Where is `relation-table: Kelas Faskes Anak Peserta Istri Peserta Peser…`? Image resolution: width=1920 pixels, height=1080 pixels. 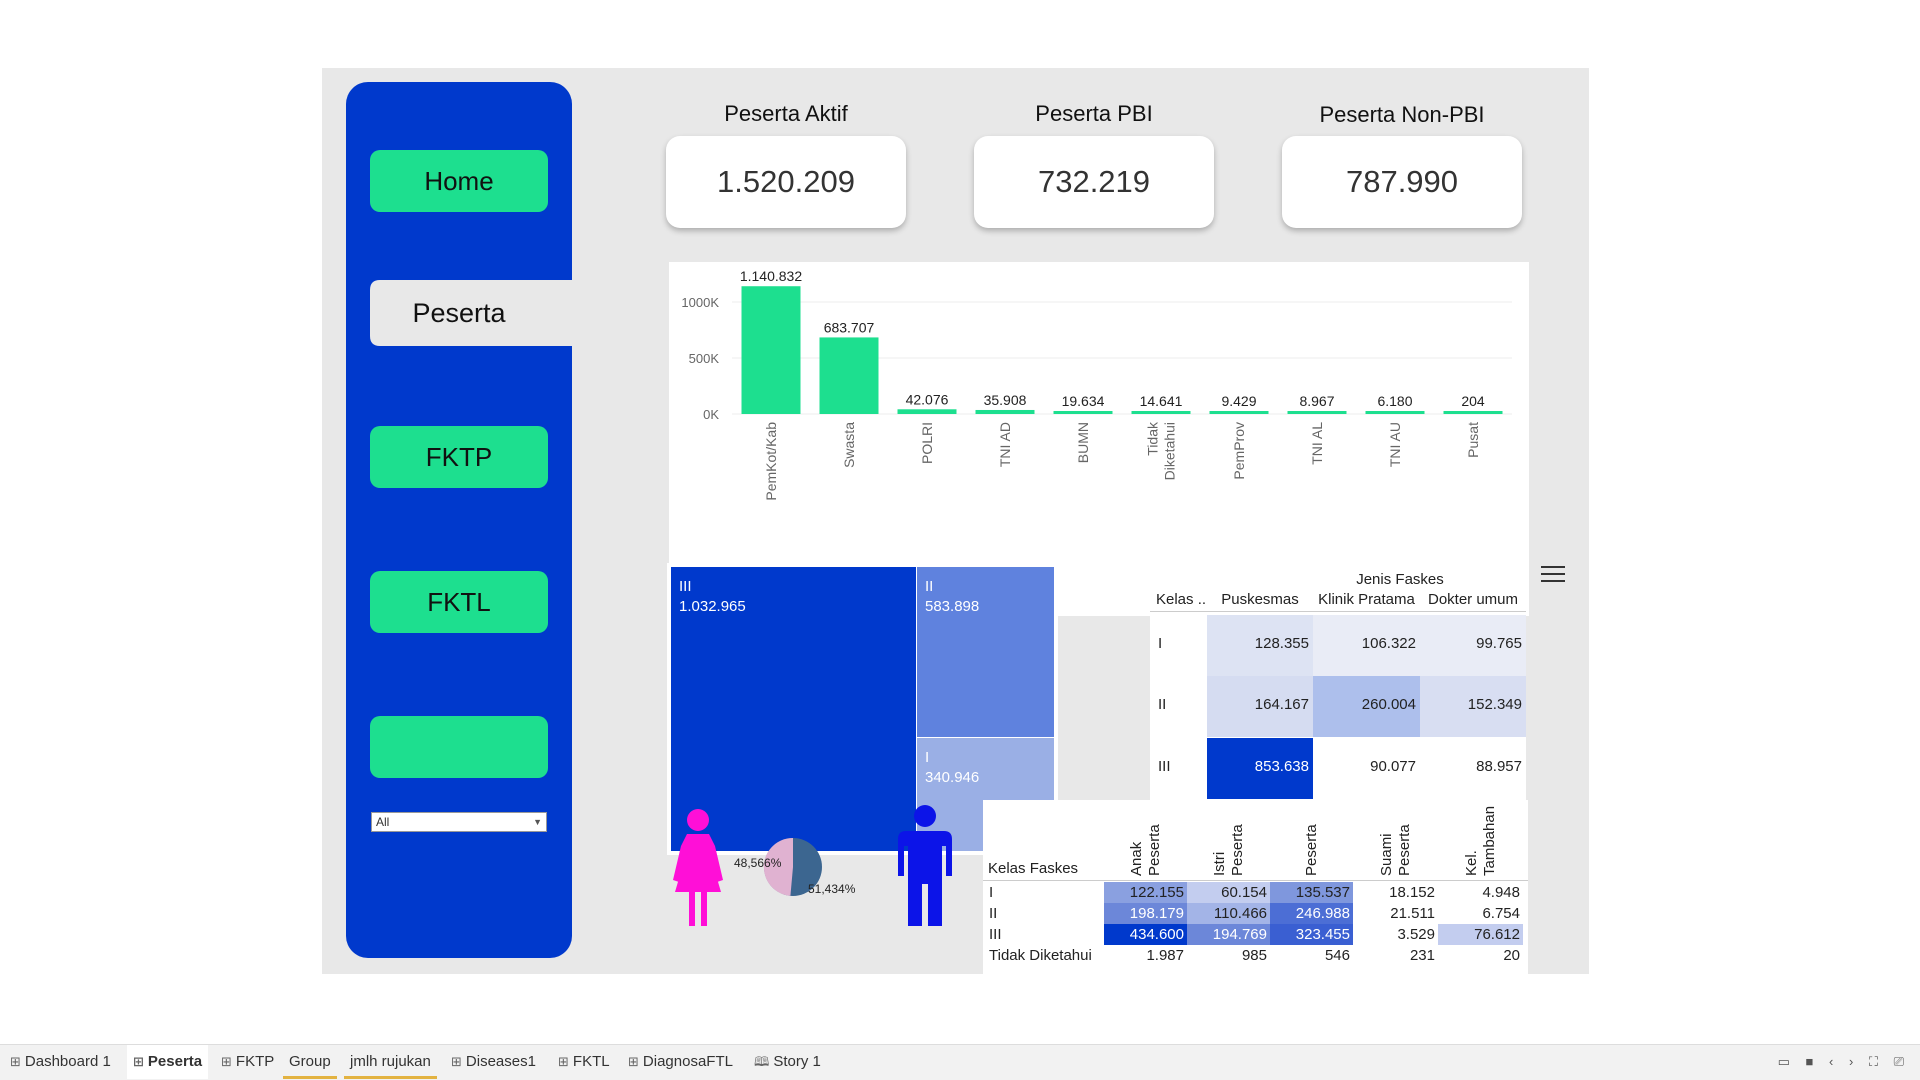
relation-table: Kelas Faskes Anak Peserta Istri Peserta Peser… is located at coordinates (1255, 916).